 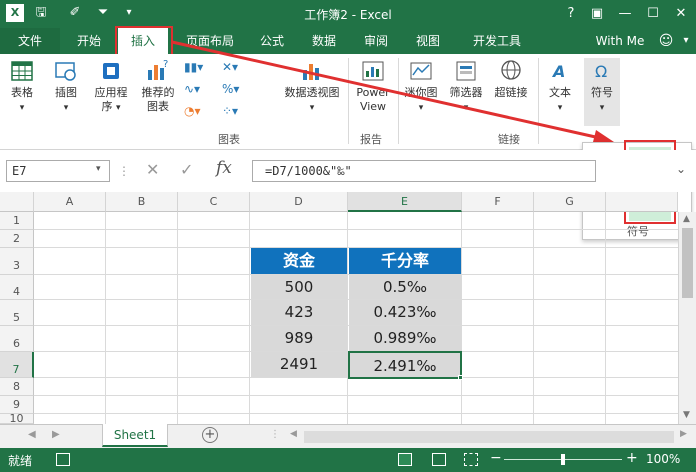 I want to click on hyperlink-button: 超链接, so click(x=511, y=79).